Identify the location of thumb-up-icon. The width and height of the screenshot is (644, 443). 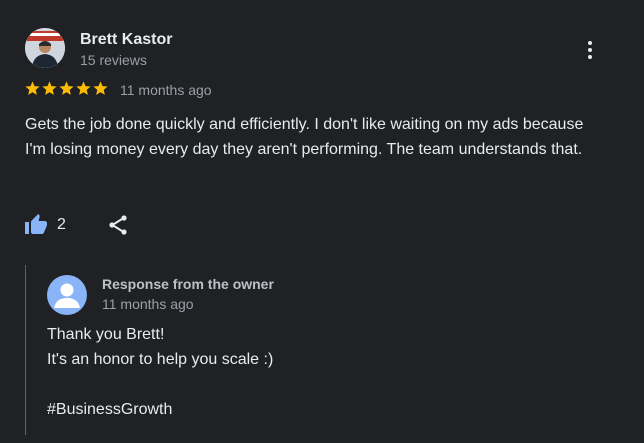
(36, 224).